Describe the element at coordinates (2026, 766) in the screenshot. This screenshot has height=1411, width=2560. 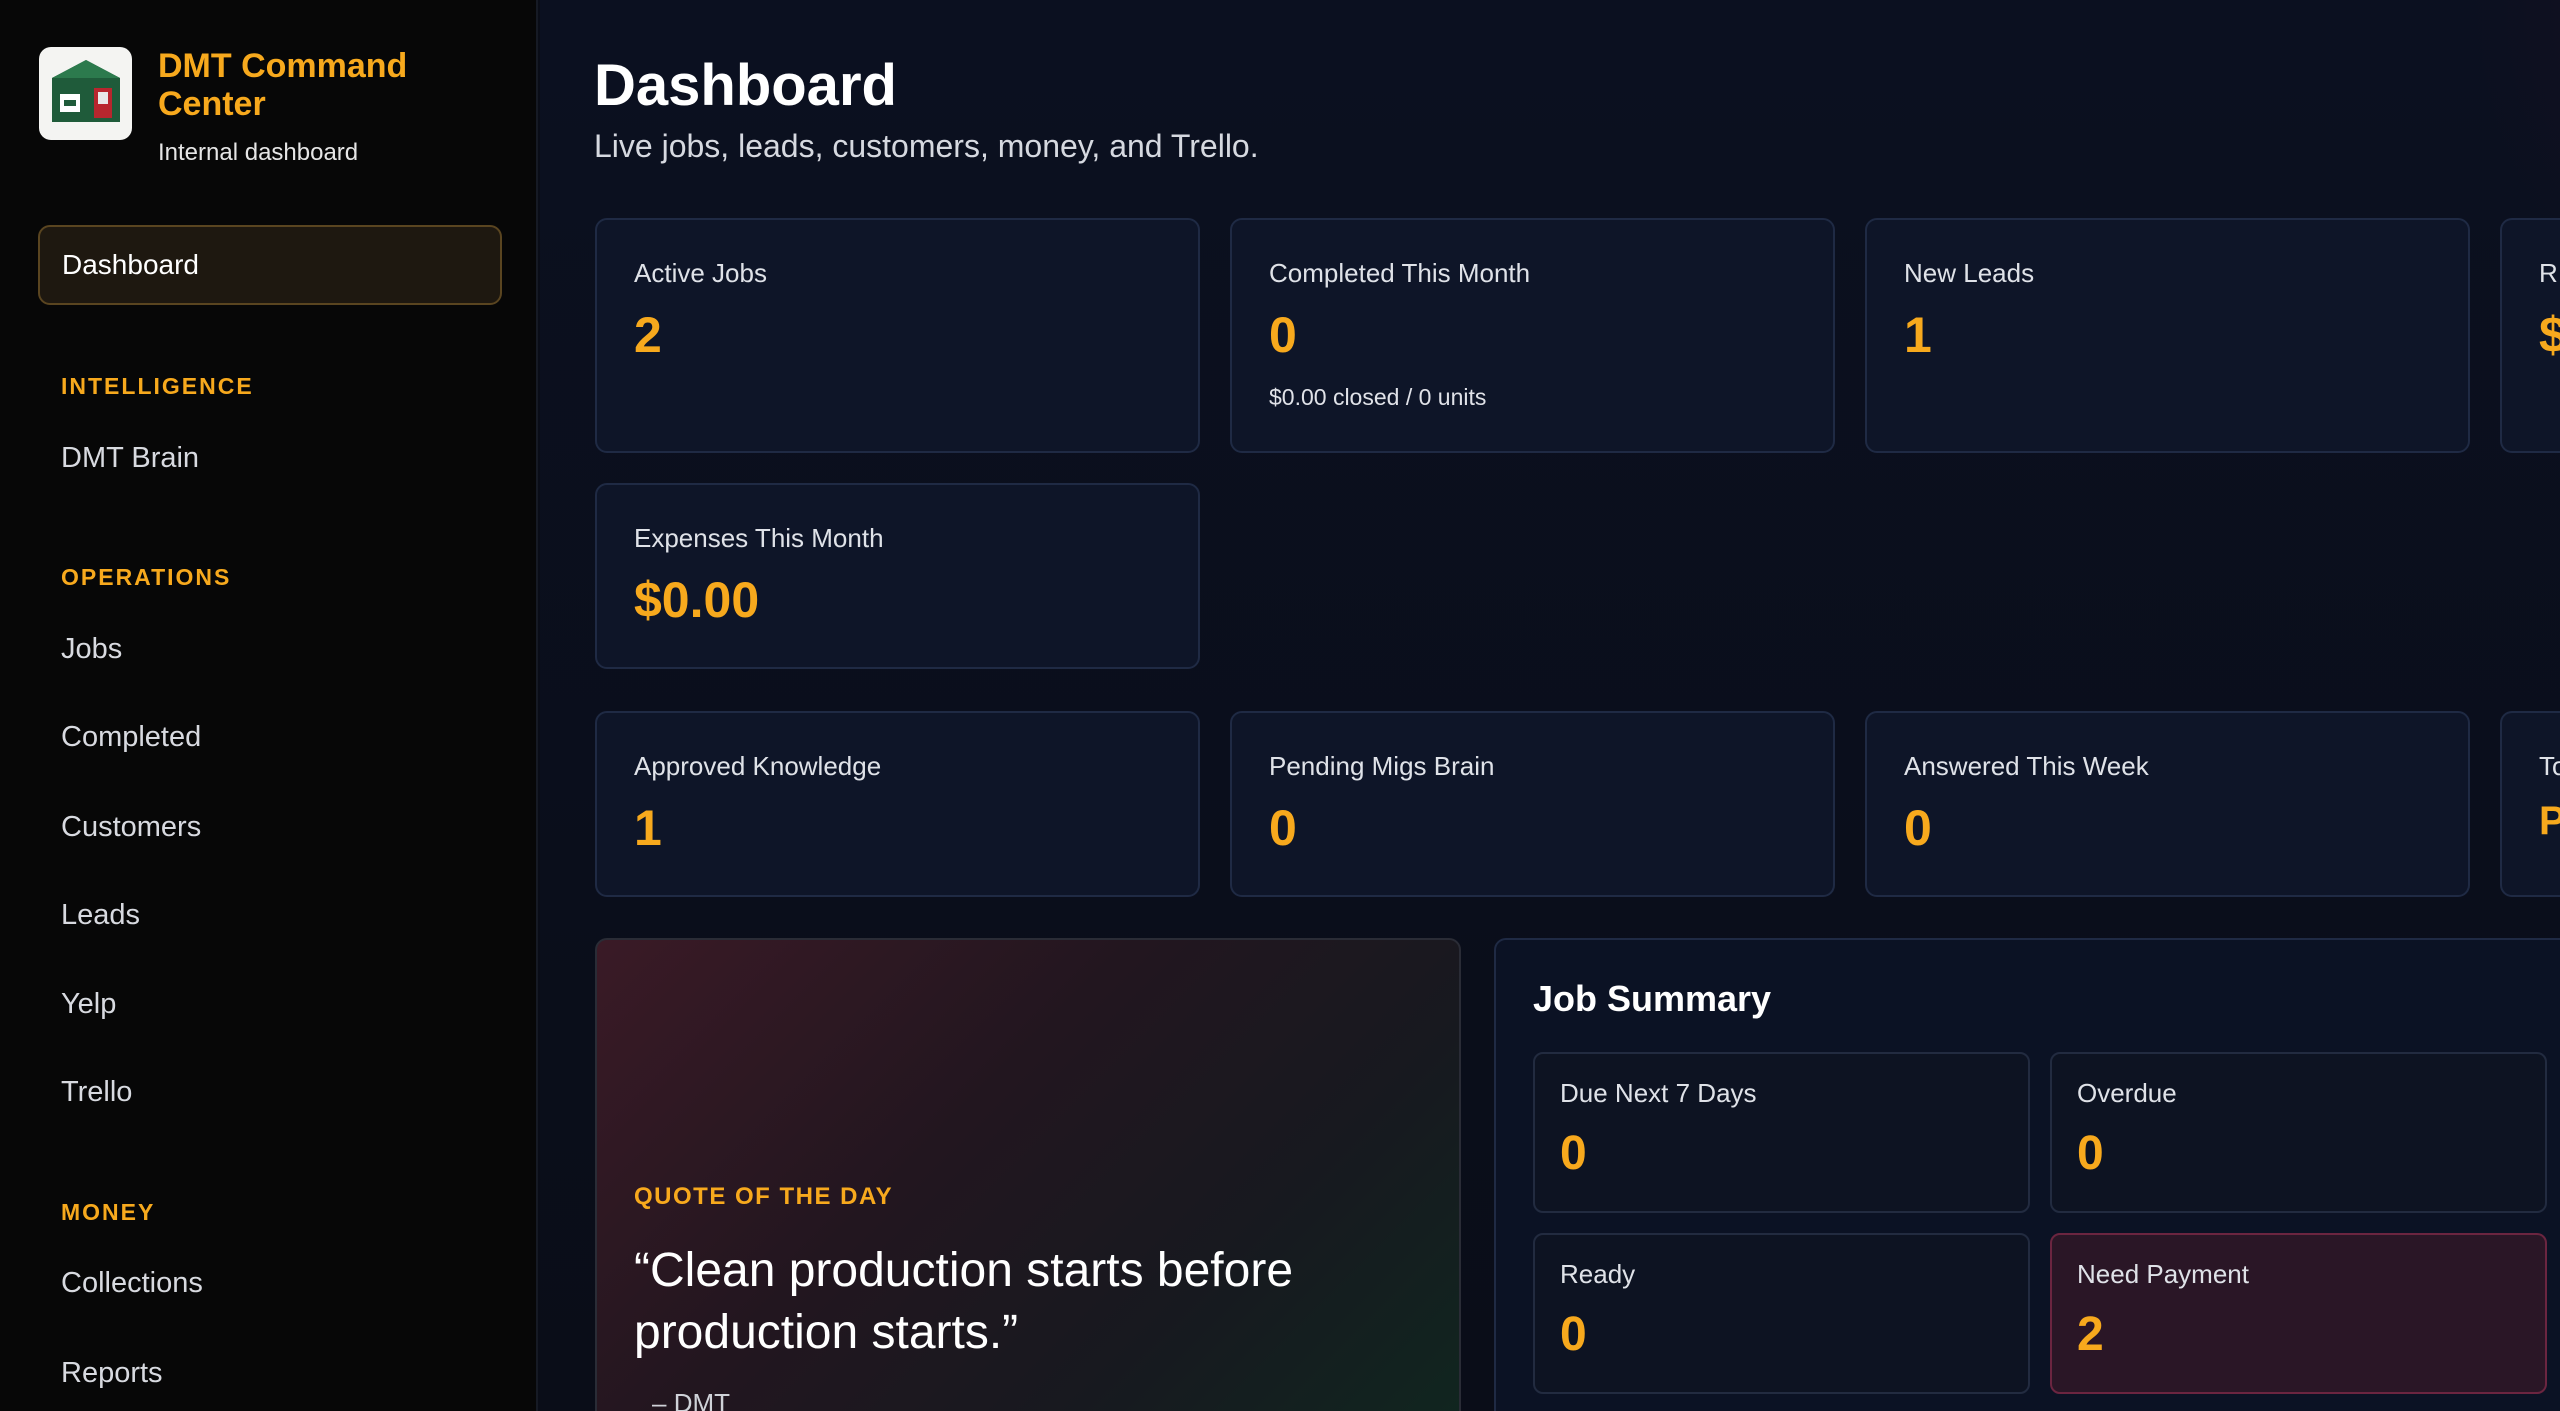
I see `stat-label: Answered This Week` at that location.